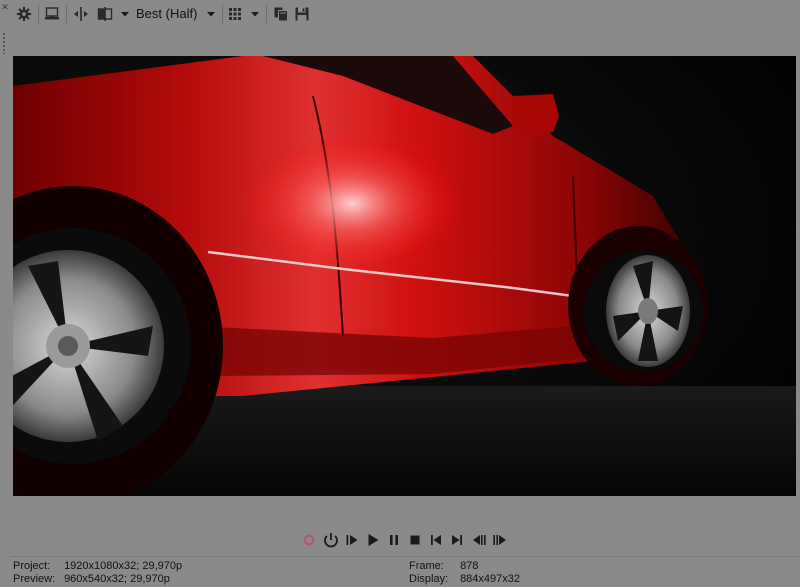  What do you see at coordinates (4, 43) in the screenshot?
I see `drag-handle` at bounding box center [4, 43].